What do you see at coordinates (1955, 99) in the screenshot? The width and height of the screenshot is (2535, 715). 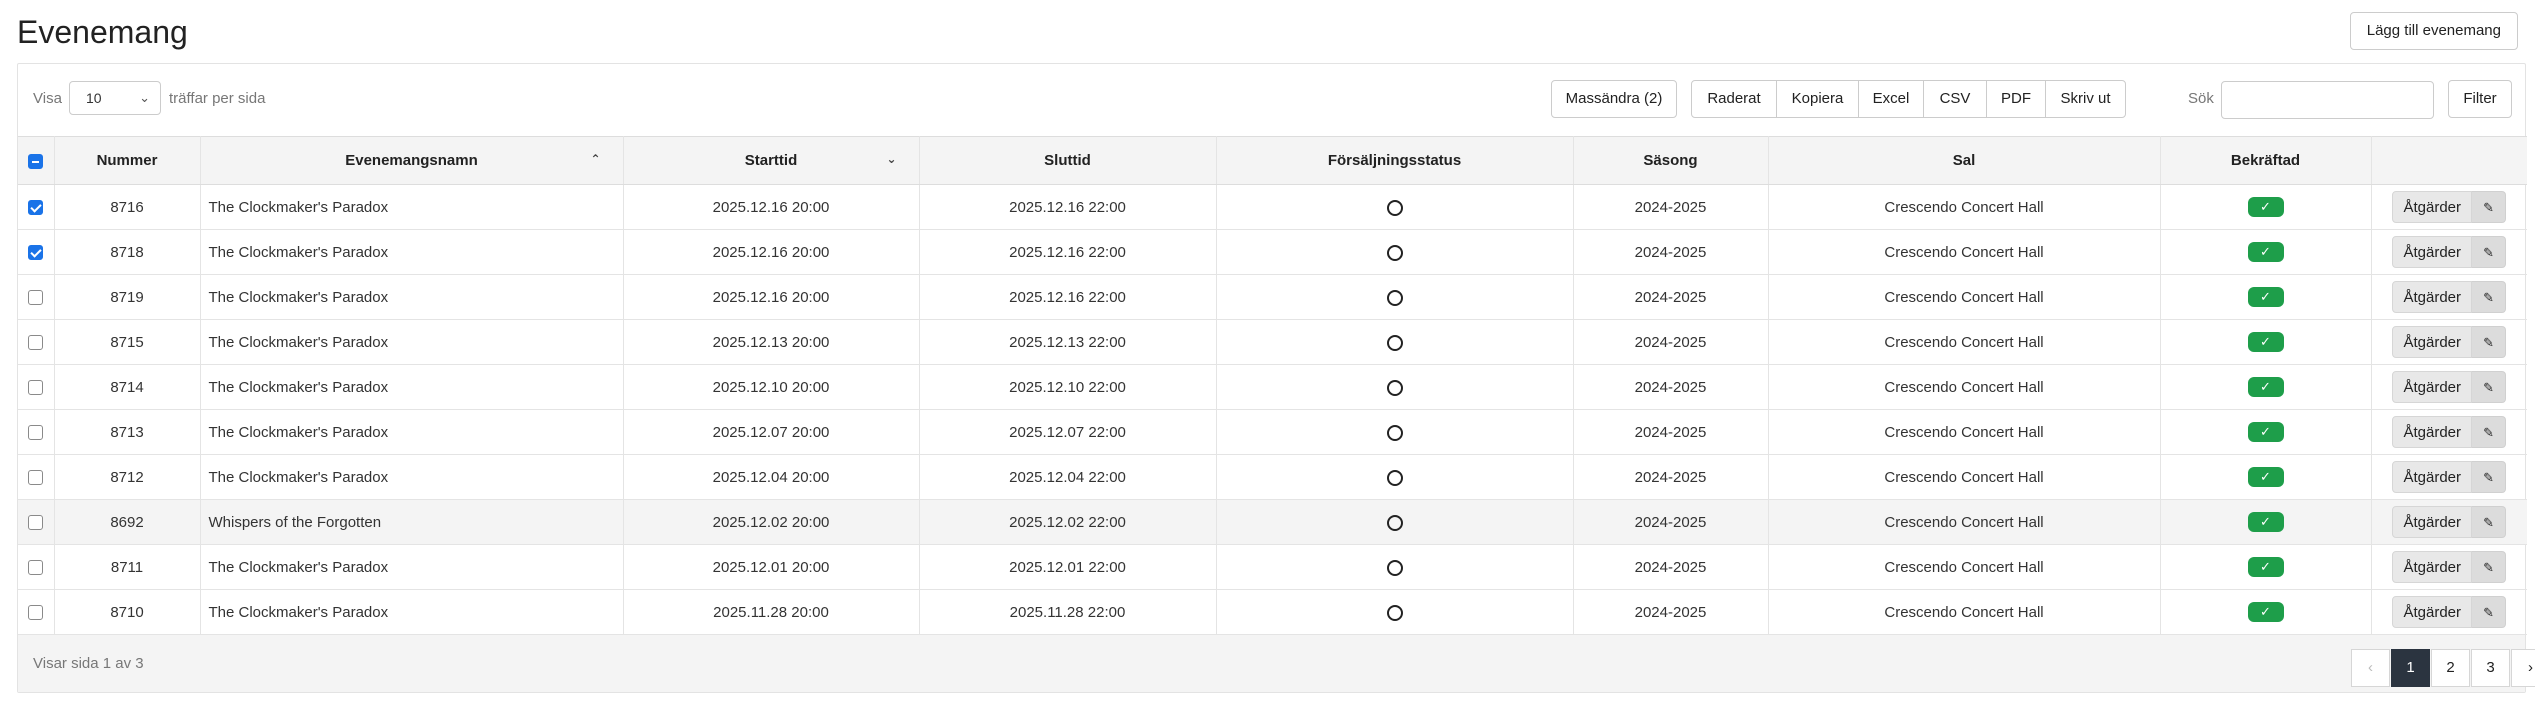 I see `csv-button: CSV` at bounding box center [1955, 99].